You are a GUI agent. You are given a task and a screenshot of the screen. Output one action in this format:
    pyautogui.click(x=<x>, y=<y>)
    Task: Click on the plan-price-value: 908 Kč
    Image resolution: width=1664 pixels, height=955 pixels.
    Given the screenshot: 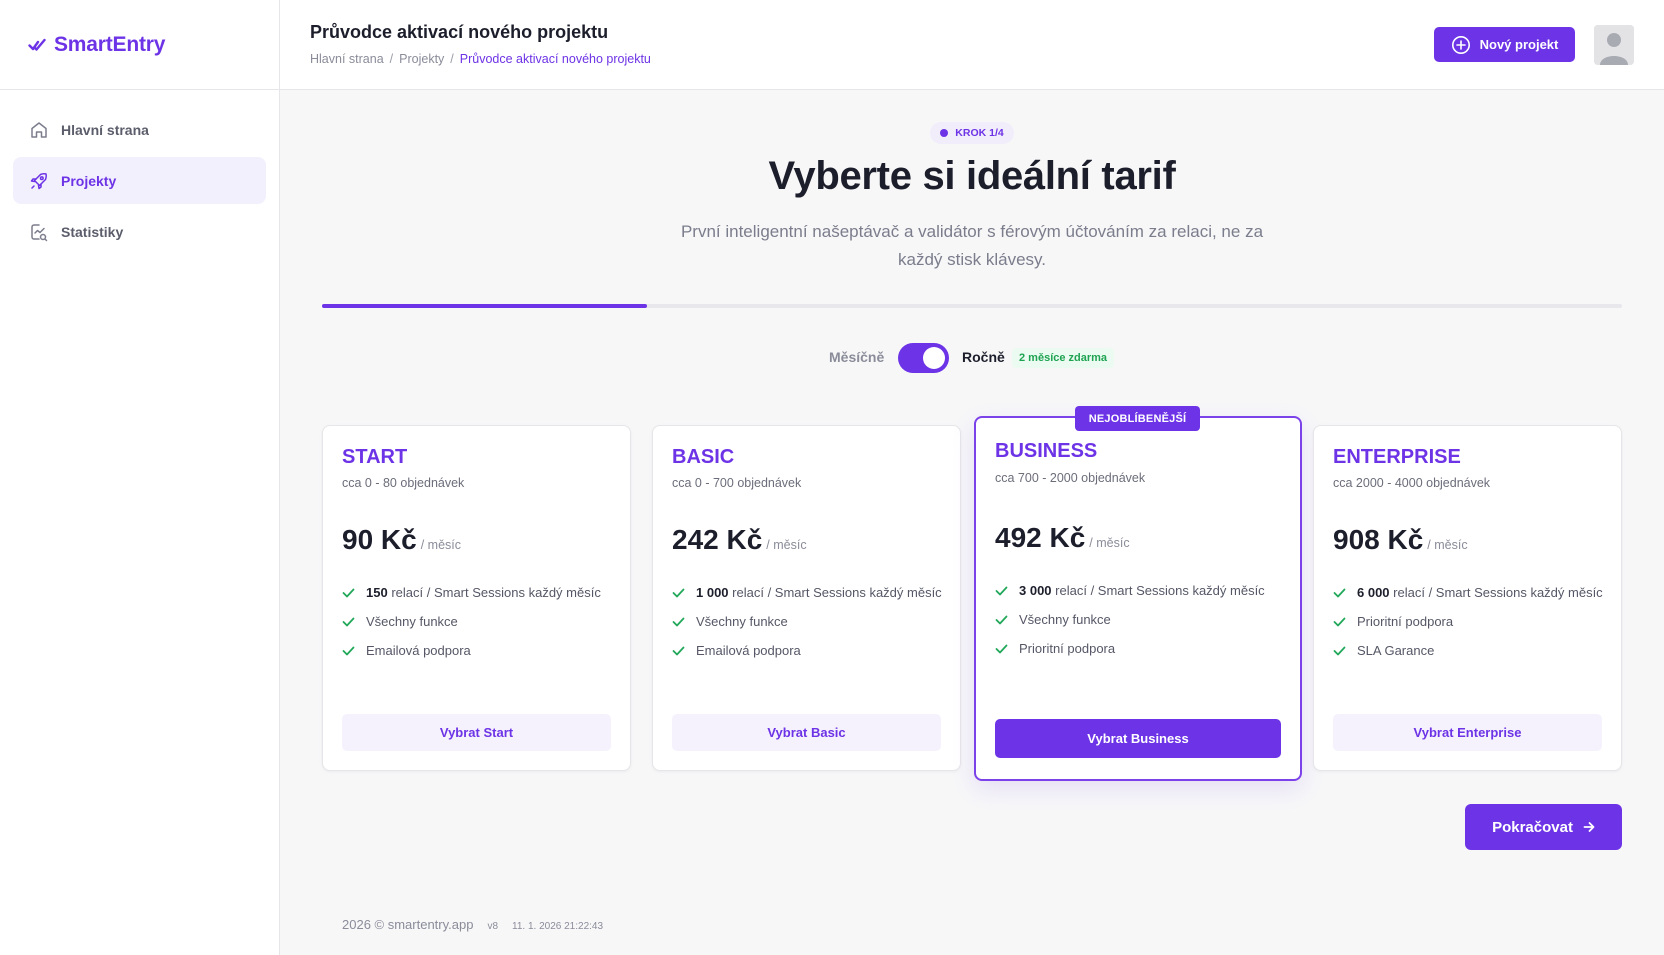 What is the action you would take?
    pyautogui.click(x=1378, y=539)
    